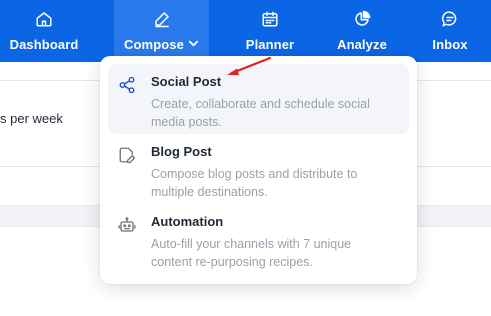  I want to click on nav-item-dashboard: Dashboard, so click(44, 31).